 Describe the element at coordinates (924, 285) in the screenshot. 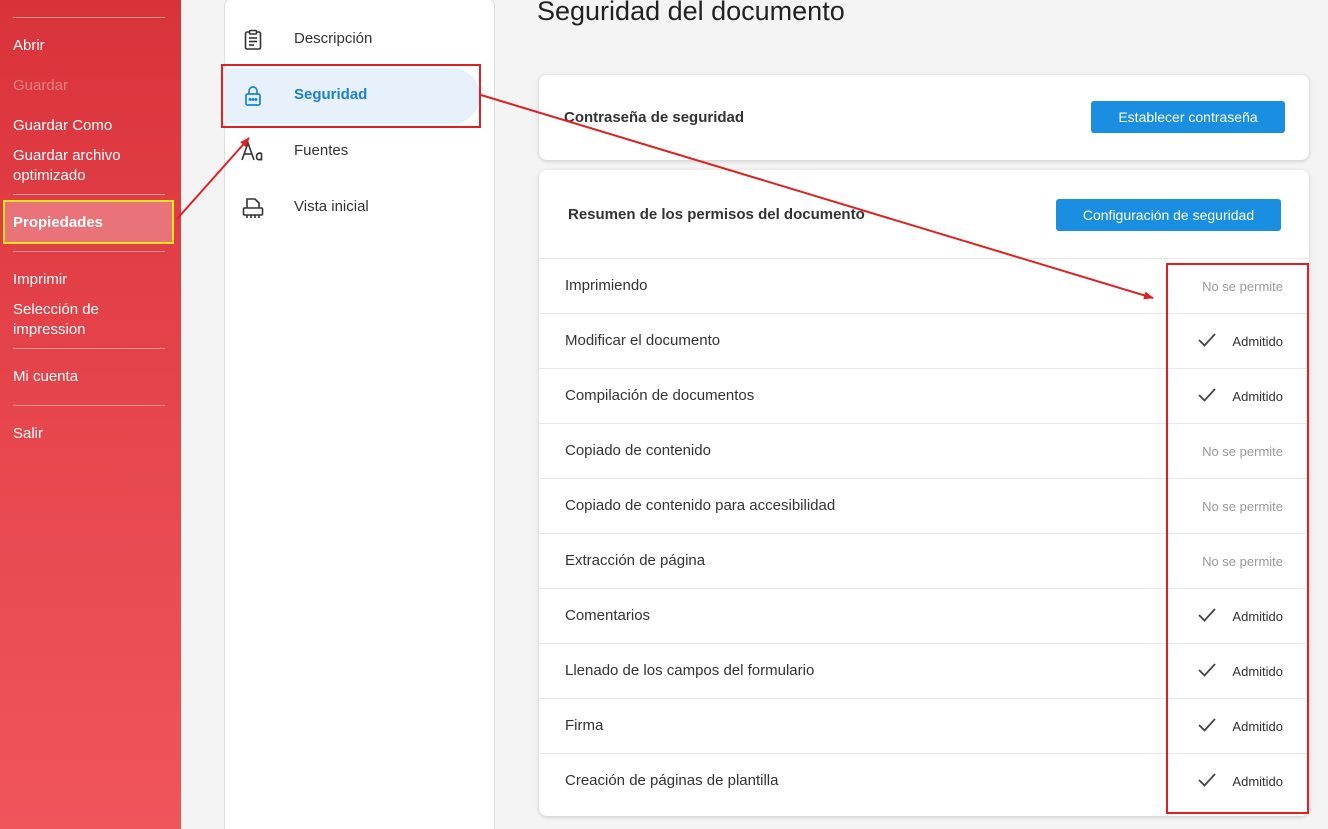

I see `permission-row: Imprimiendo No se permite` at that location.